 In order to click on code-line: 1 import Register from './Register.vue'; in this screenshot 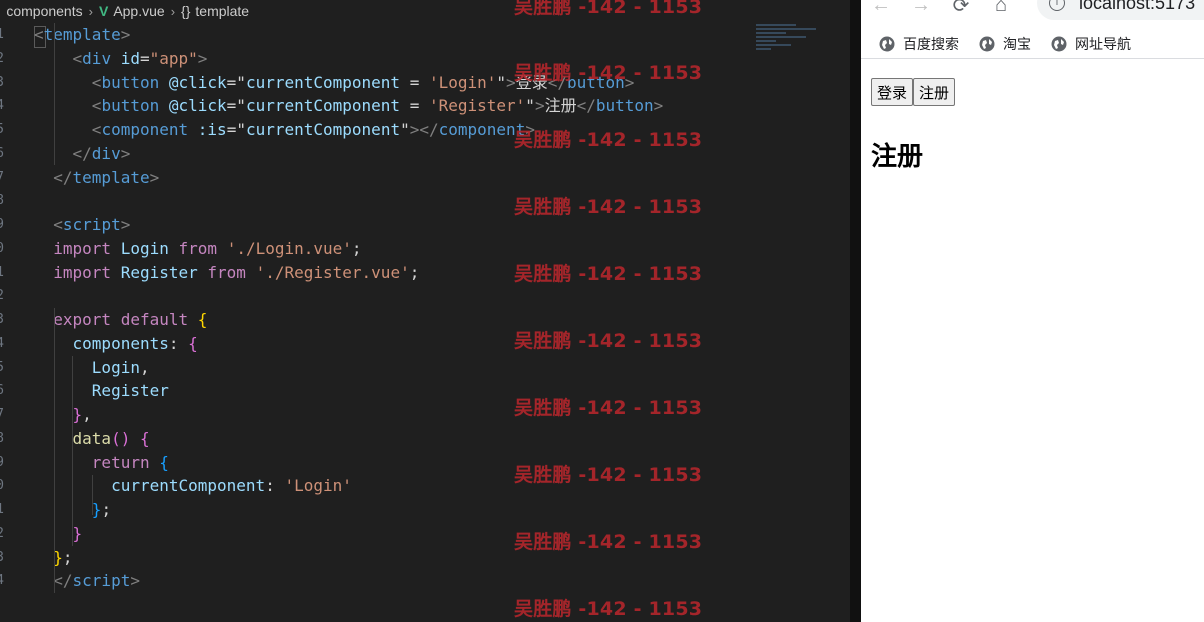, I will do `click(425, 273)`.